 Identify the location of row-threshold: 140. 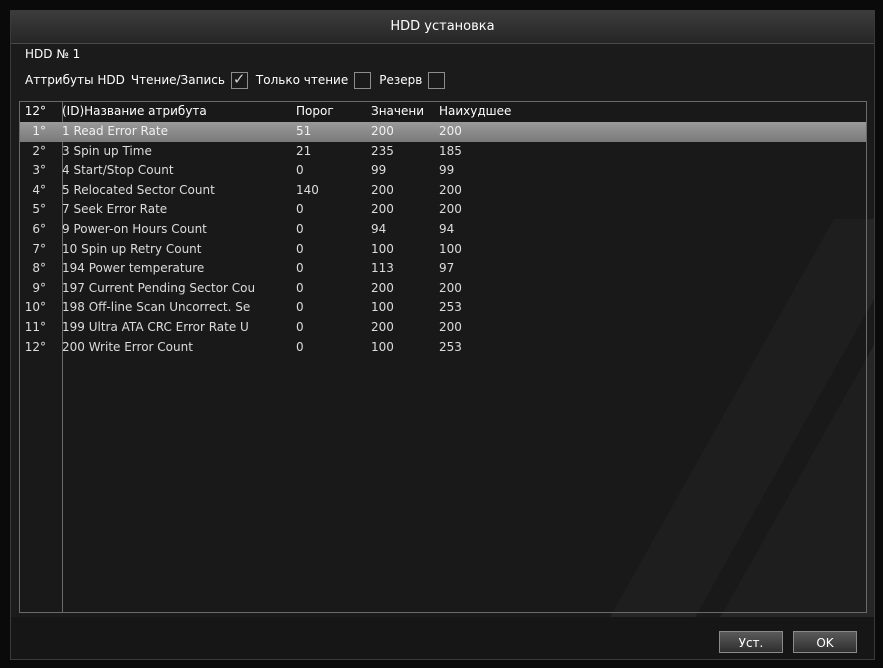
(307, 189).